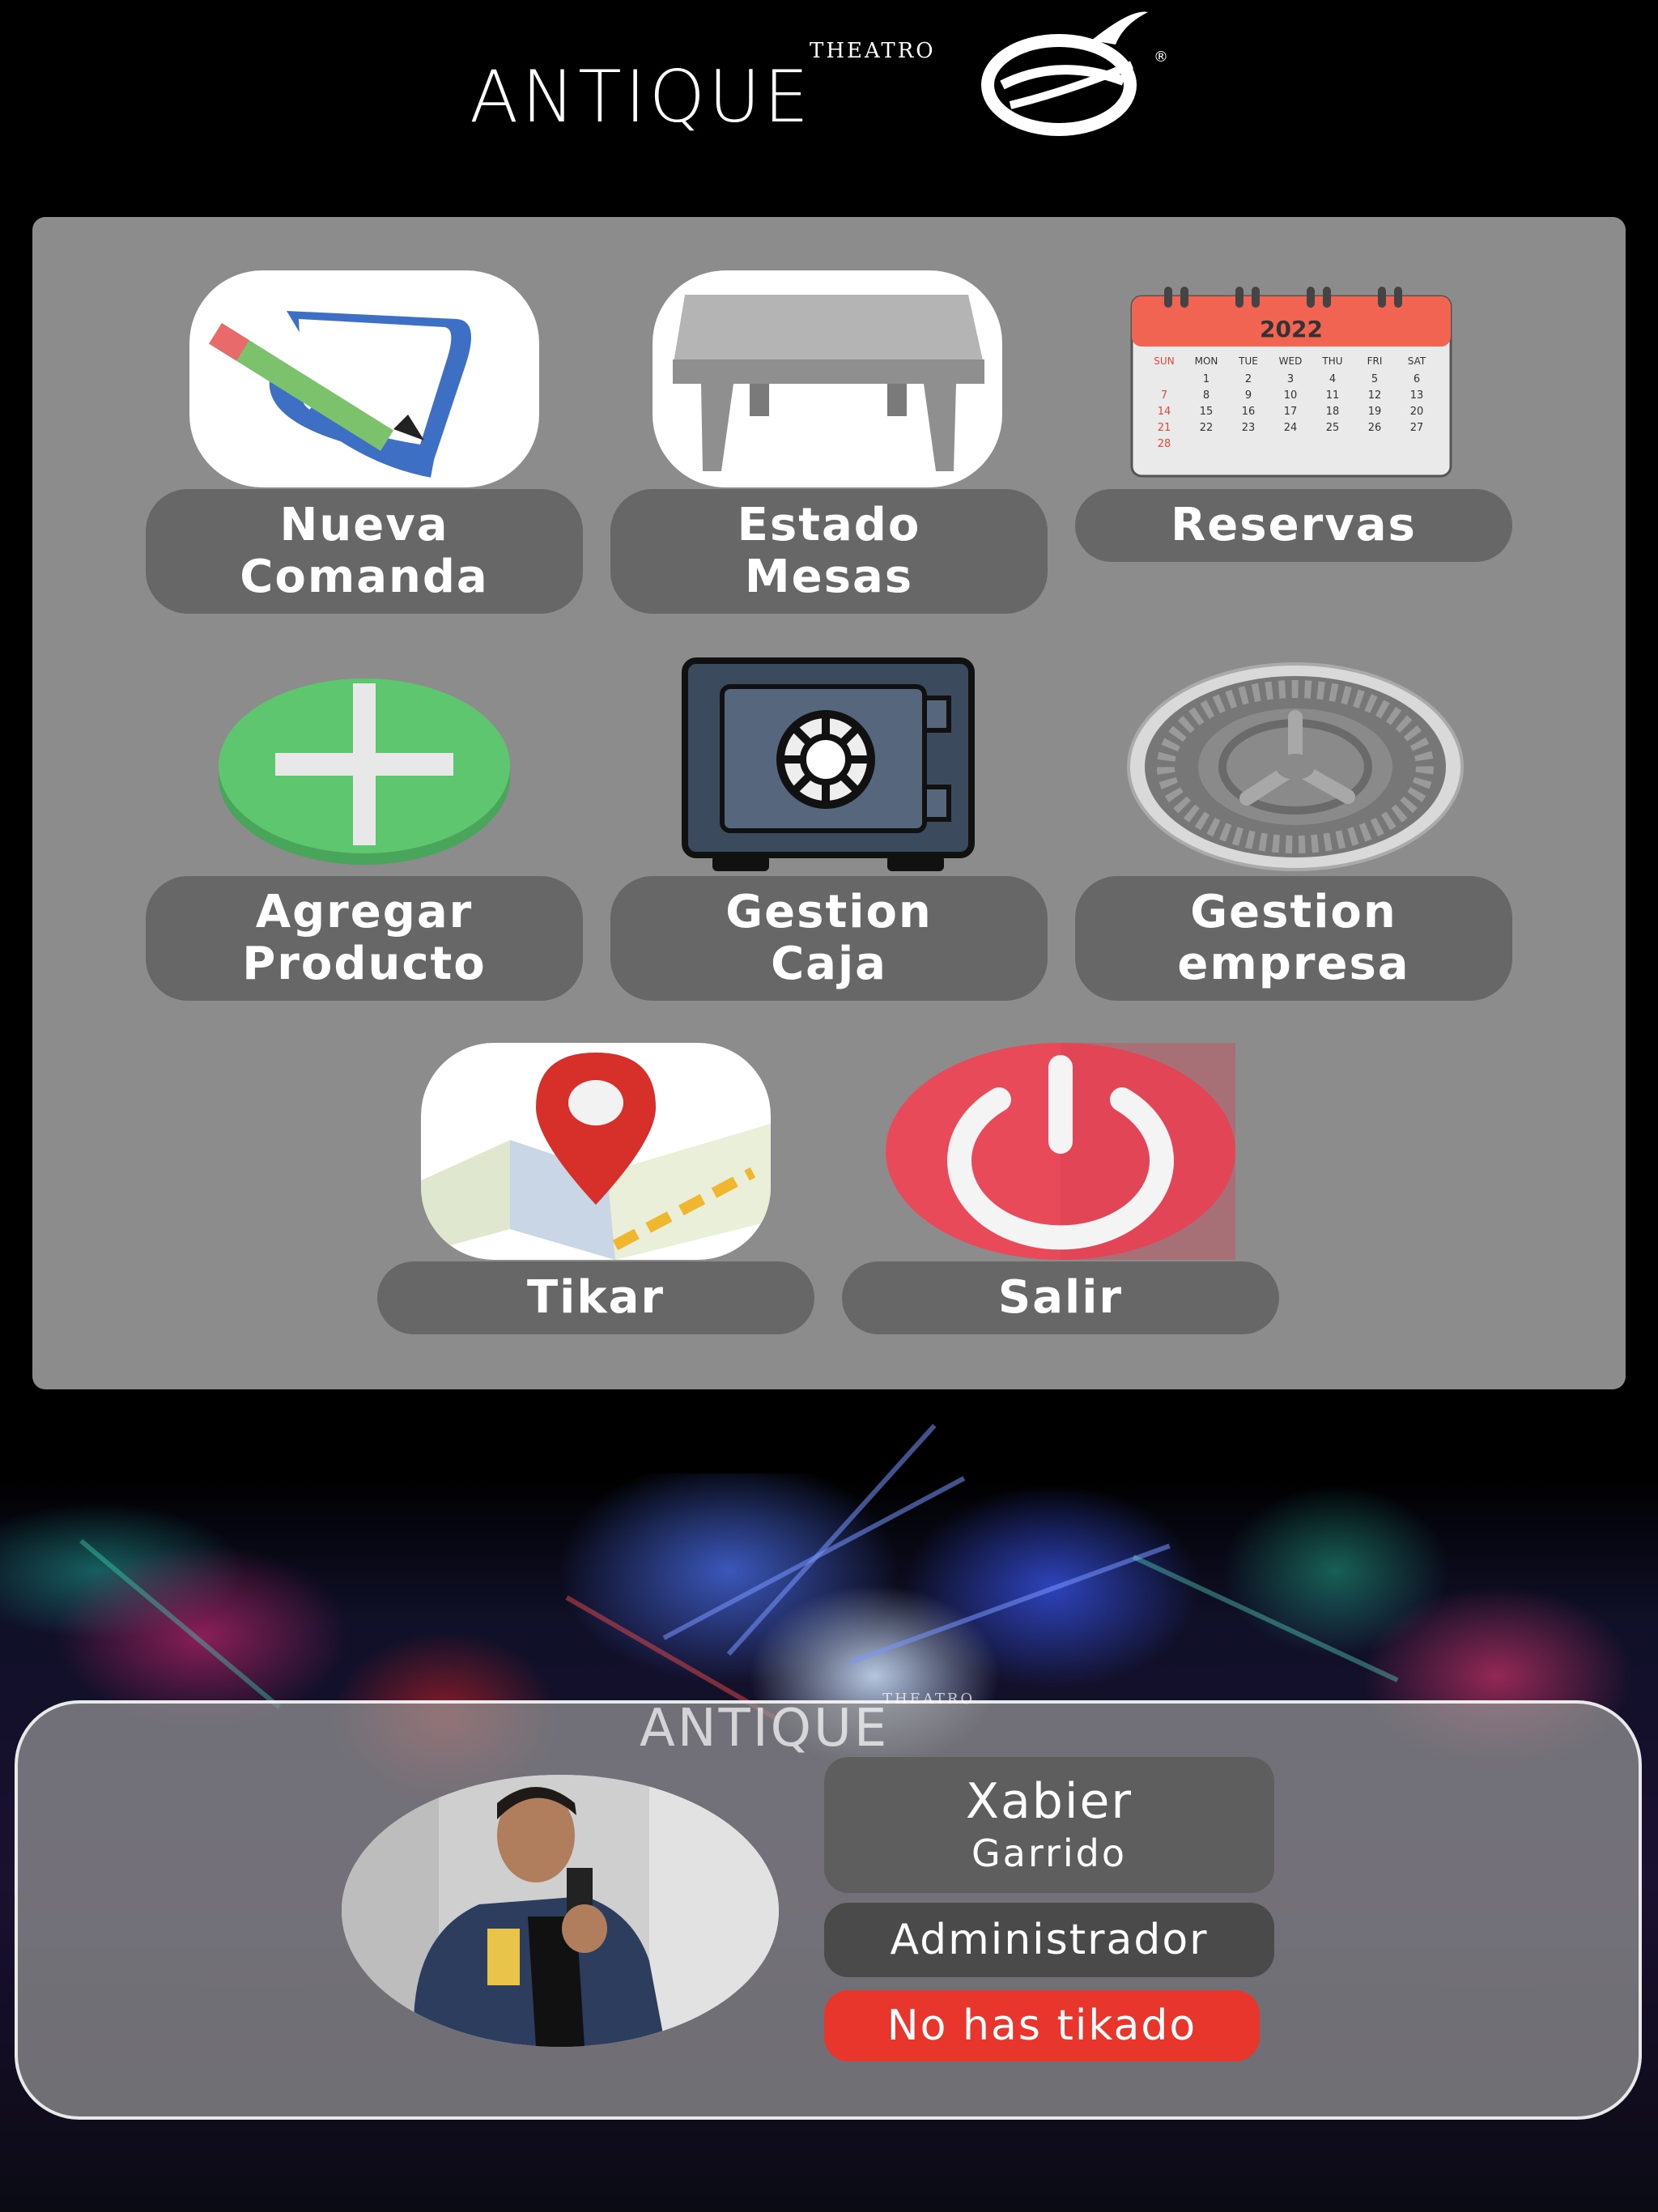 This screenshot has height=2212, width=1658. What do you see at coordinates (1375, 361) in the screenshot?
I see `calendar-day-header: FRI` at bounding box center [1375, 361].